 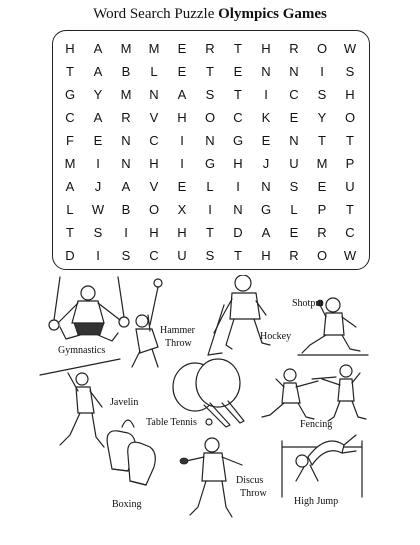 What do you see at coordinates (70, 141) in the screenshot?
I see `grid-letter: F` at bounding box center [70, 141].